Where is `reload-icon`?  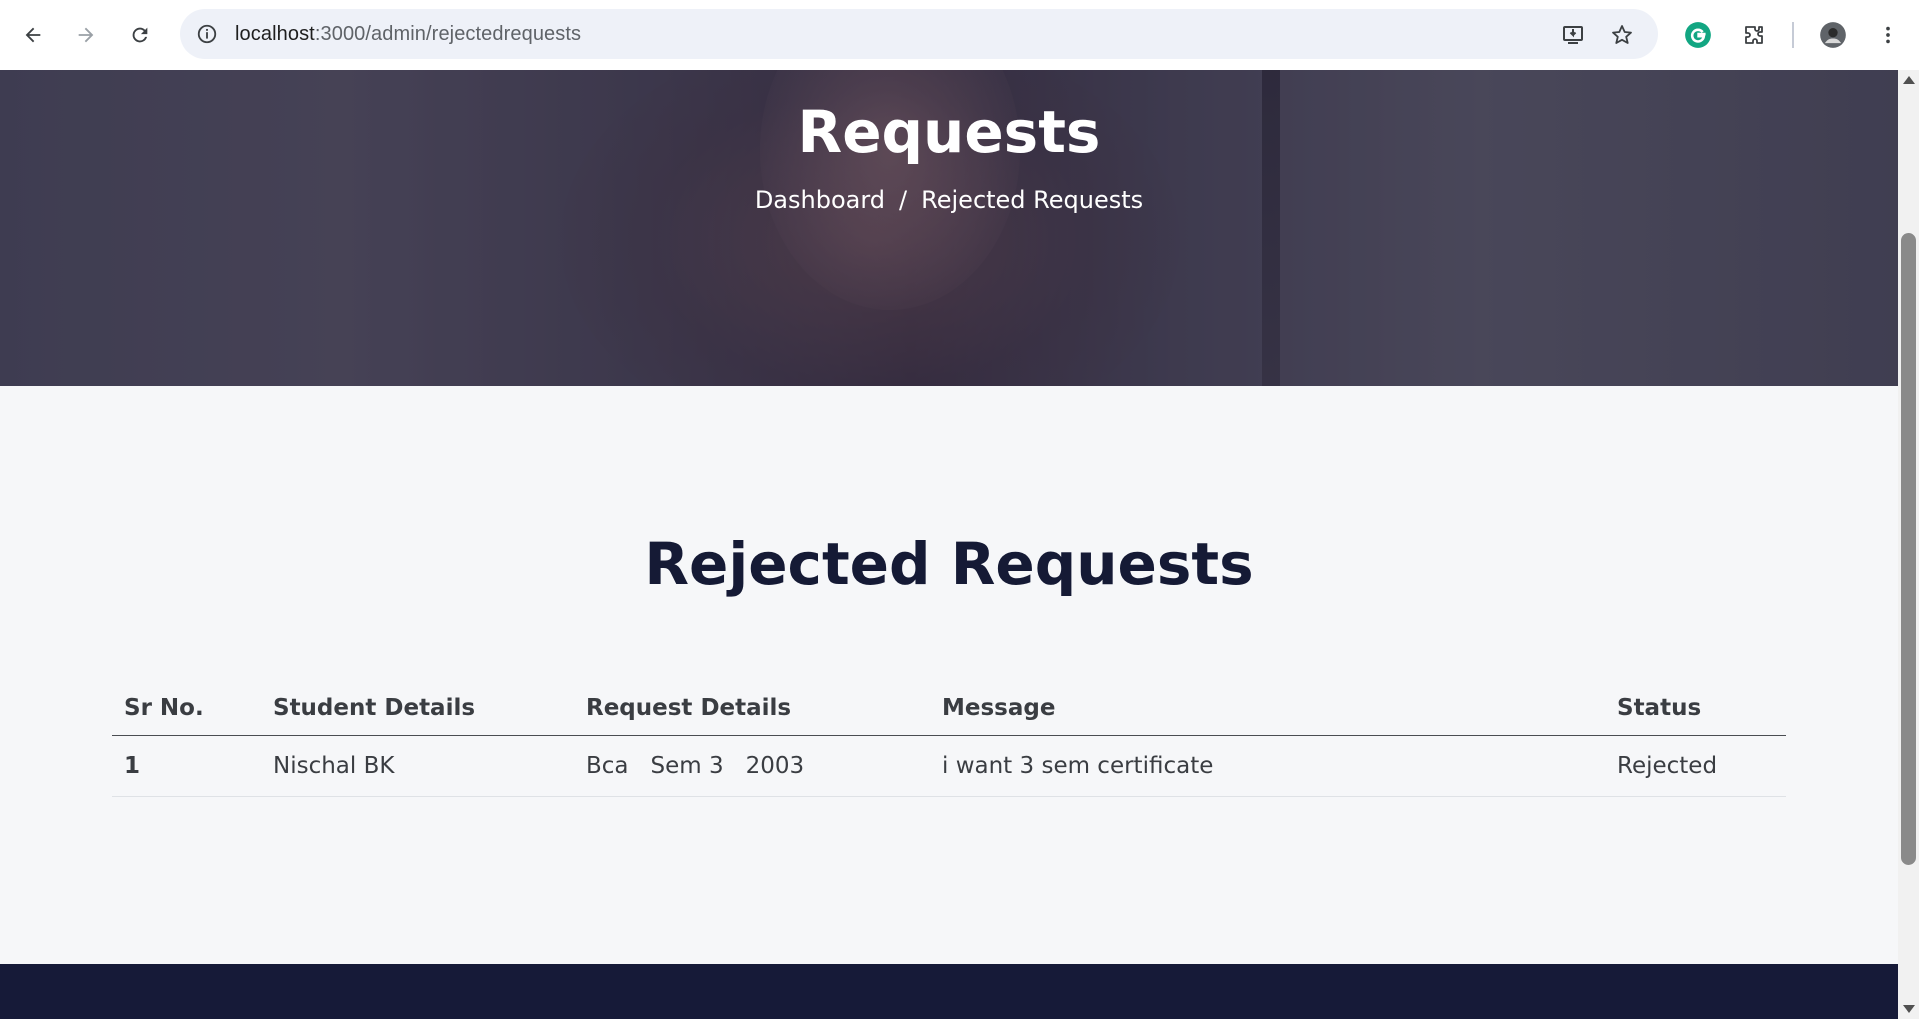 reload-icon is located at coordinates (140, 35).